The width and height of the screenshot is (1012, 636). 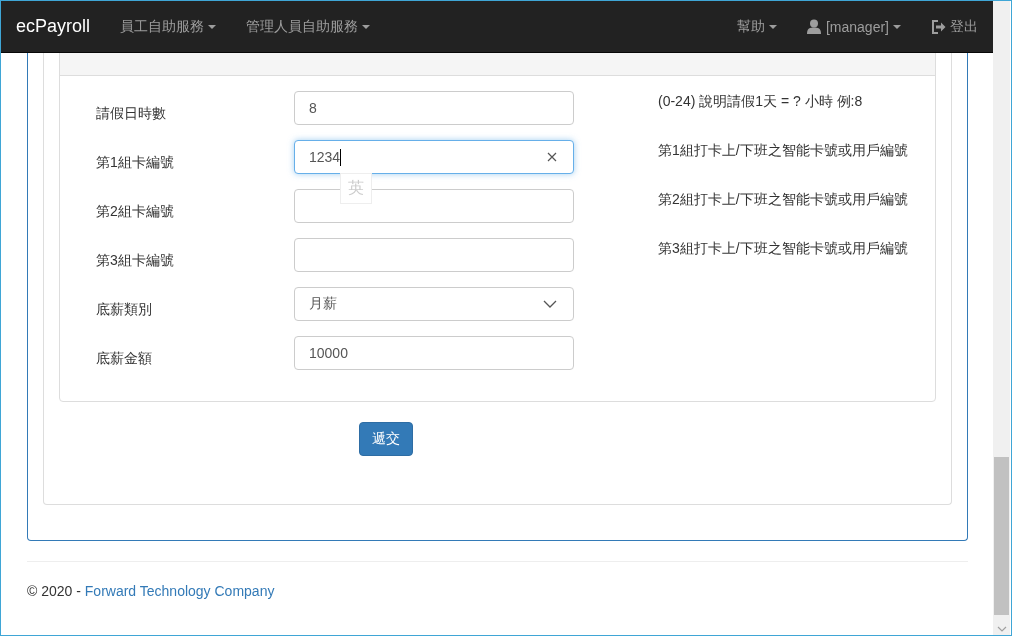 What do you see at coordinates (131, 113) in the screenshot?
I see `field-label: 請假日時數` at bounding box center [131, 113].